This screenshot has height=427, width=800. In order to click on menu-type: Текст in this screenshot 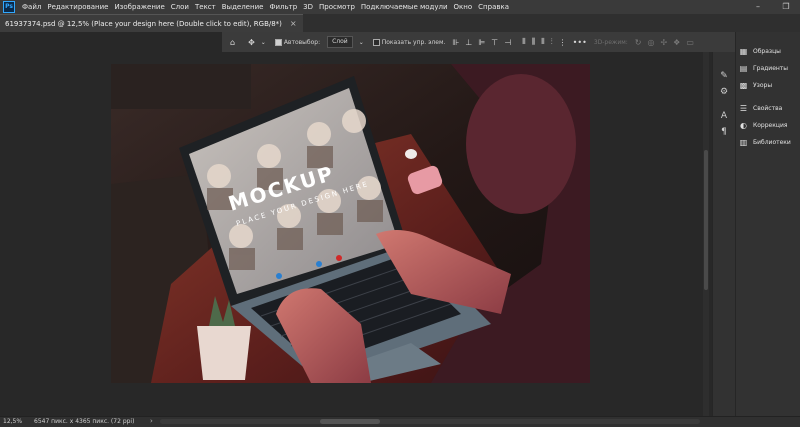, I will do `click(205, 7)`.